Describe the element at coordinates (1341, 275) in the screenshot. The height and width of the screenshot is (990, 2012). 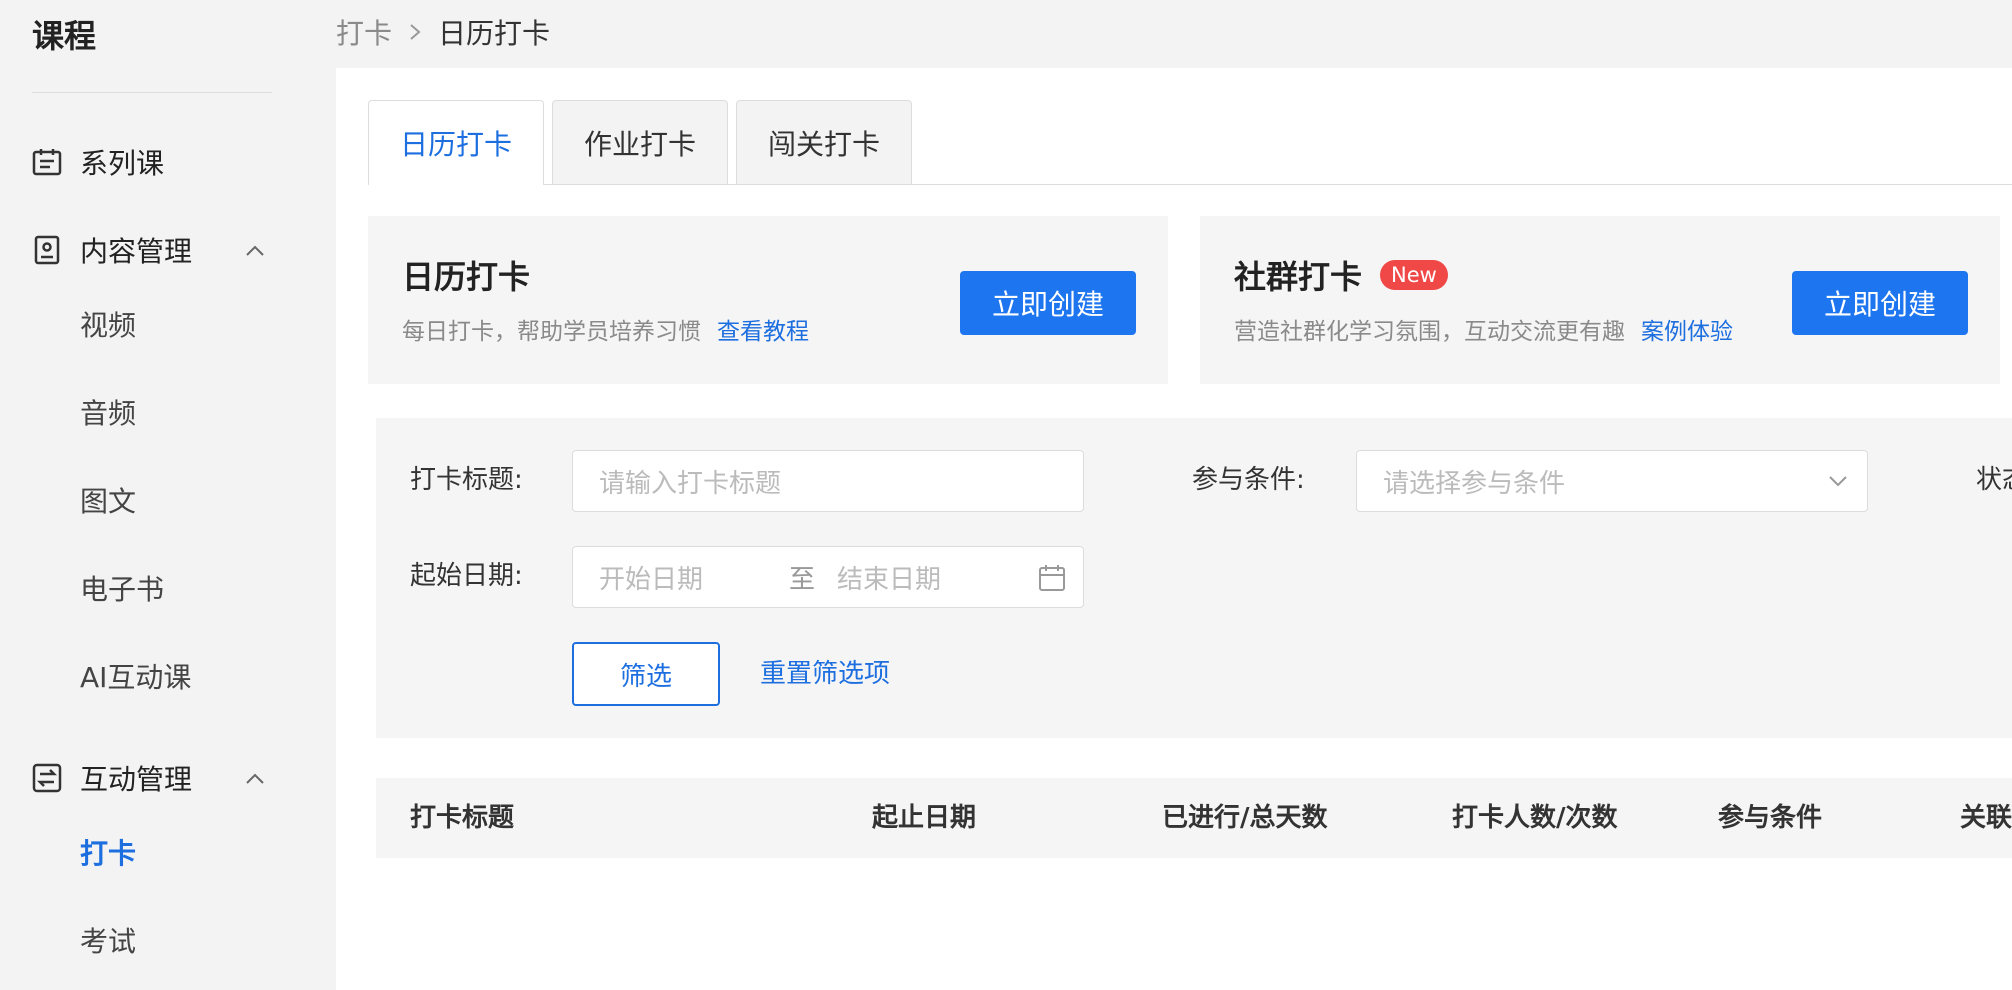
I see `card-title: 社群打卡 New` at that location.